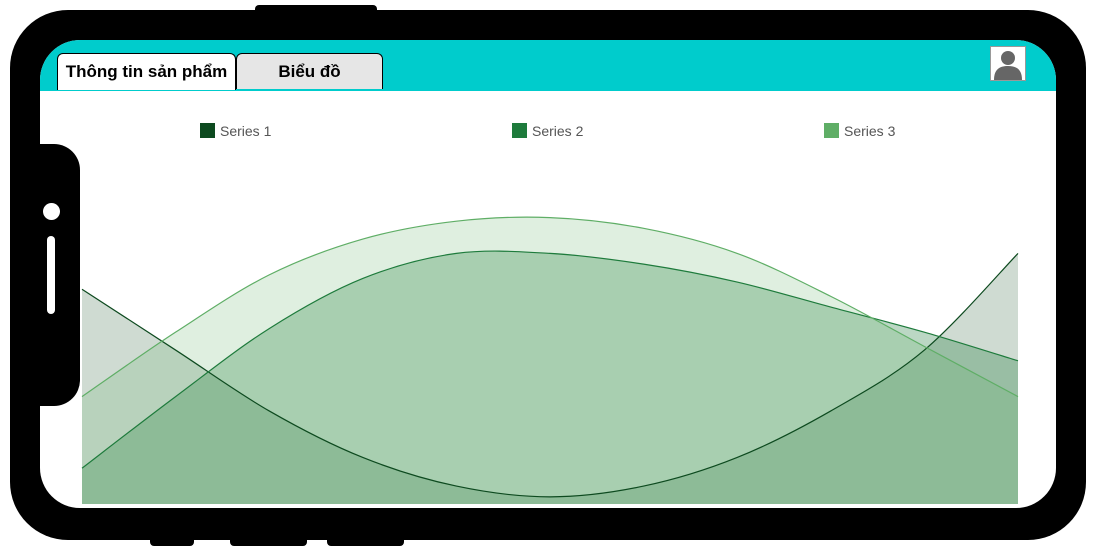  Describe the element at coordinates (1008, 63) in the screenshot. I see `user-avatar-icon` at that location.